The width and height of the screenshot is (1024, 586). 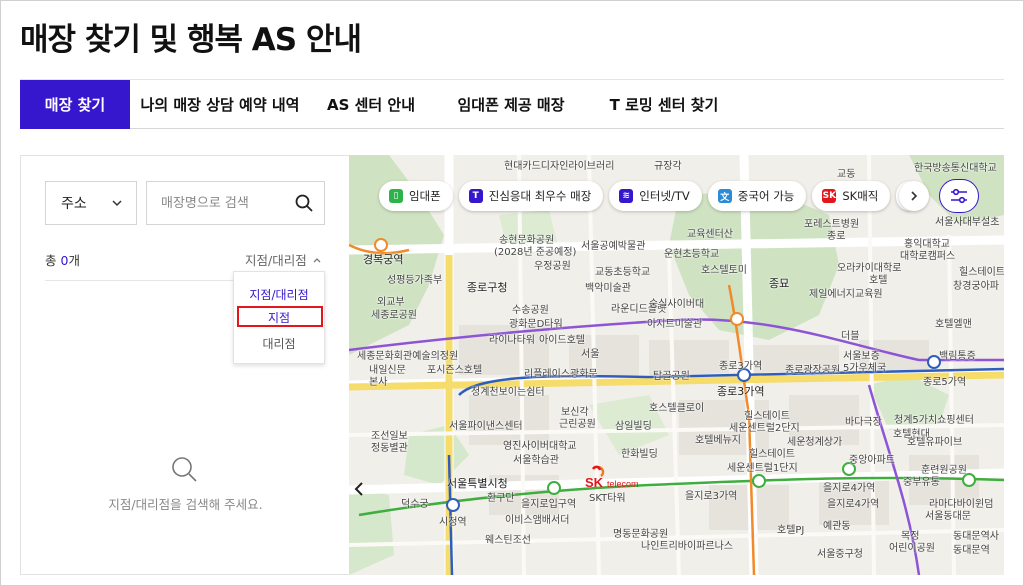 What do you see at coordinates (501, 498) in the screenshot?
I see `map-label: 환구단` at bounding box center [501, 498].